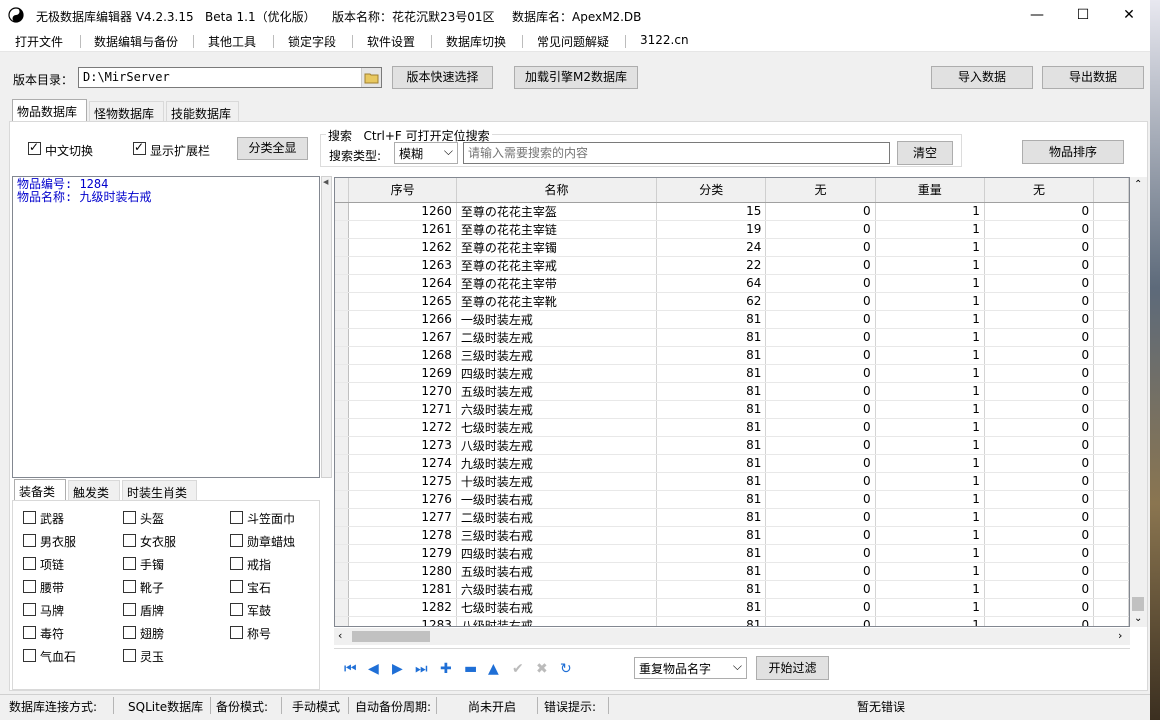  Describe the element at coordinates (557, 229) in the screenshot. I see `cell-name: 至尊の花花主宰链` at that location.